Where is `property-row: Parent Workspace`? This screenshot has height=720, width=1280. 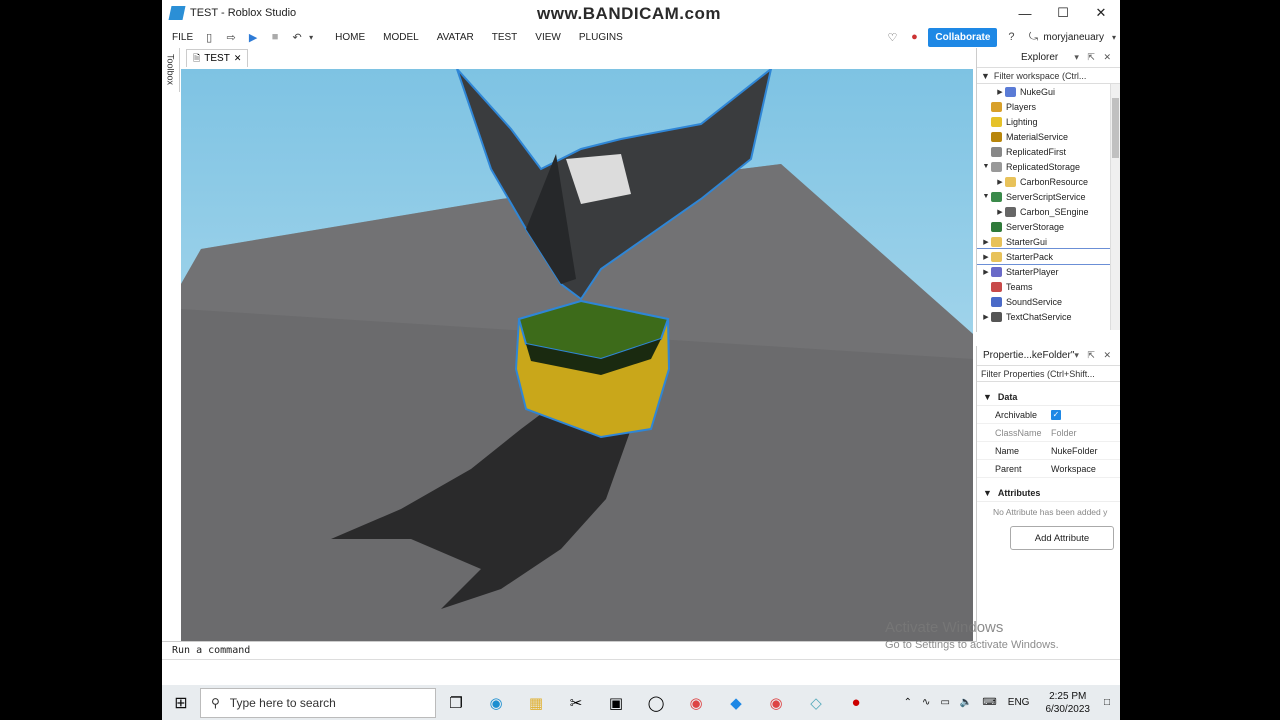 property-row: Parent Workspace is located at coordinates (1048, 469).